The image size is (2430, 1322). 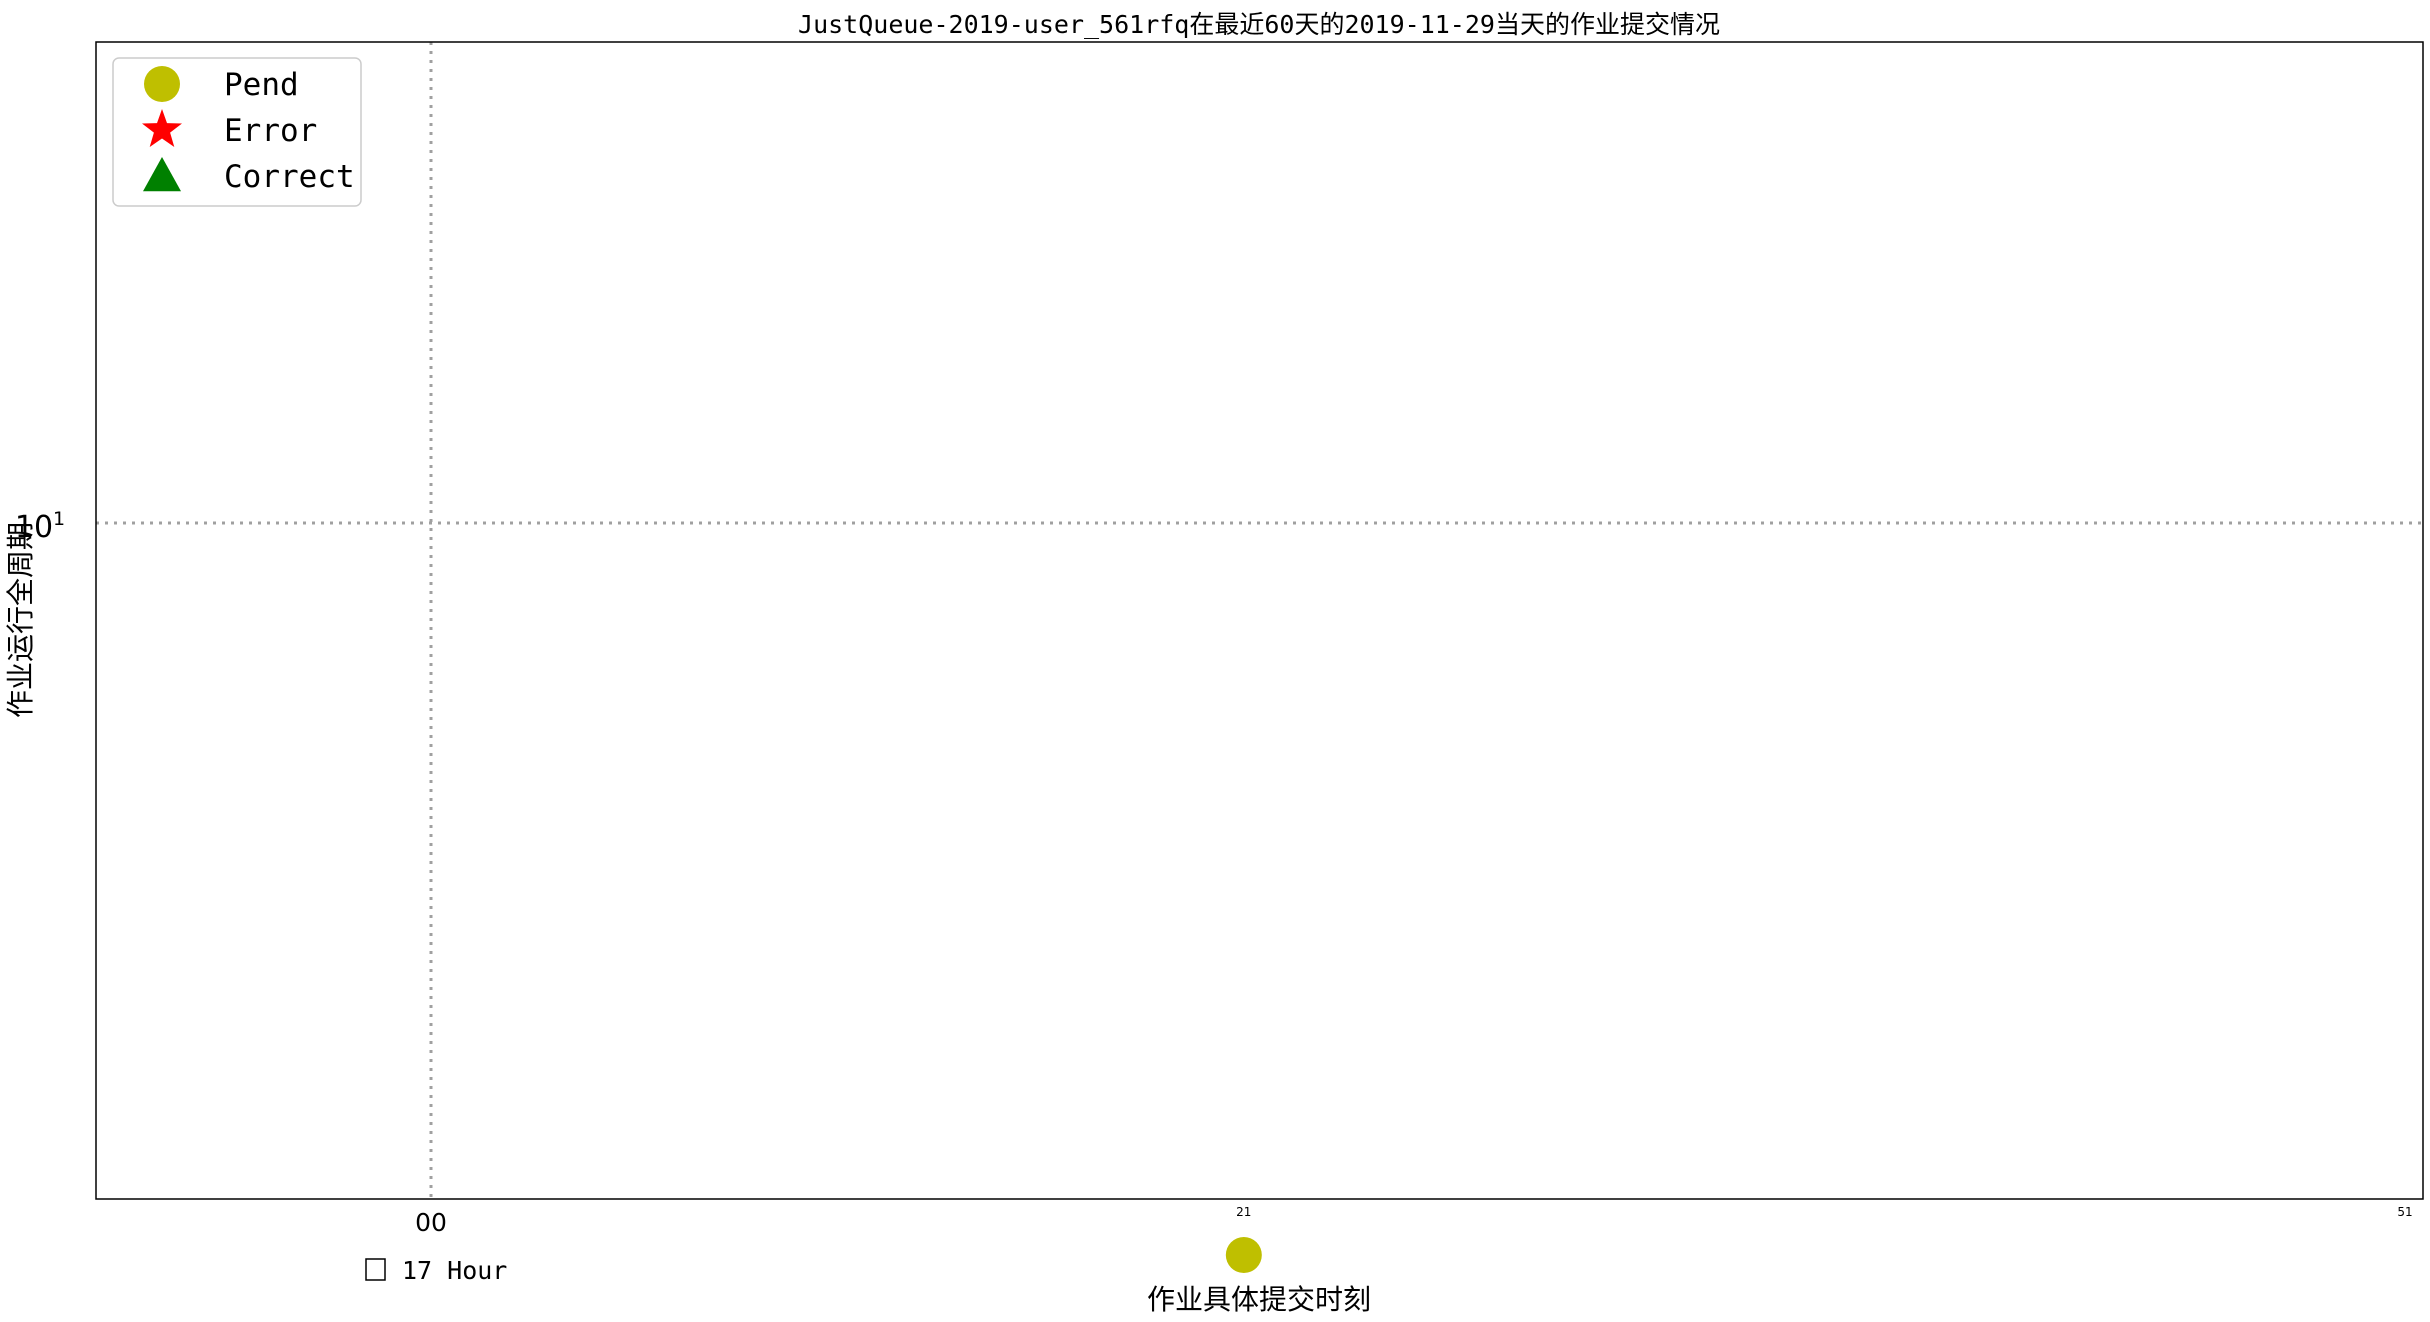 I want to click on x-tick-label: 51, so click(x=2404, y=1212).